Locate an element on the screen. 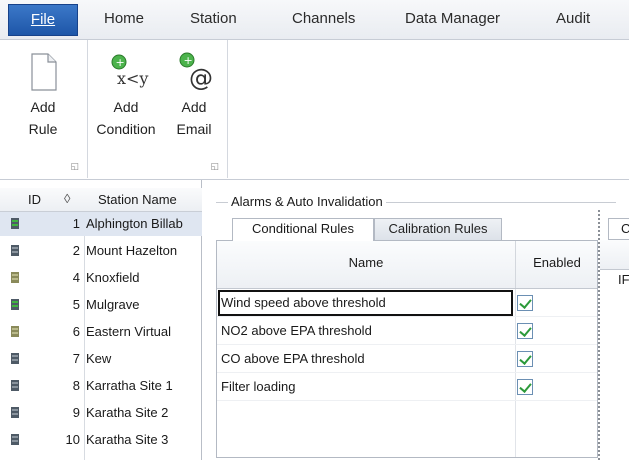 The image size is (629, 460). station-id: 8 is located at coordinates (76, 385).